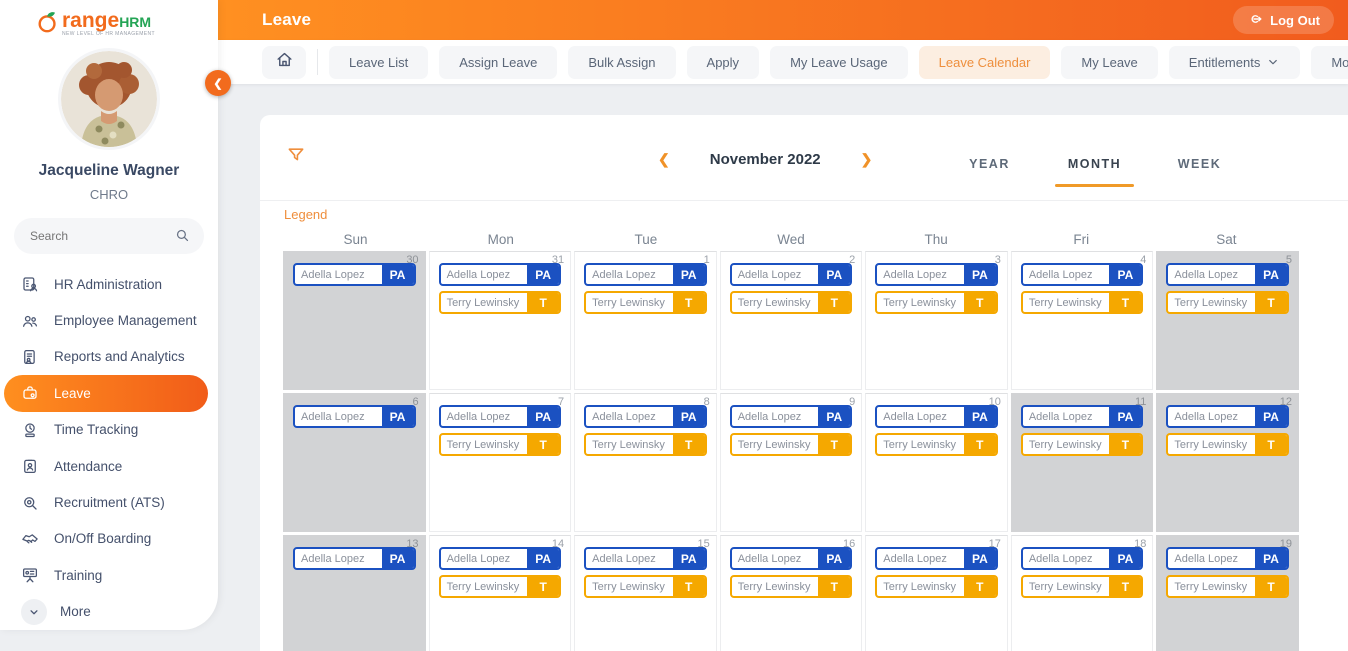 The image size is (1348, 651). I want to click on calendar-day-cell: 7 Adella Lopez PA Terry Lewinsky T, so click(500, 462).